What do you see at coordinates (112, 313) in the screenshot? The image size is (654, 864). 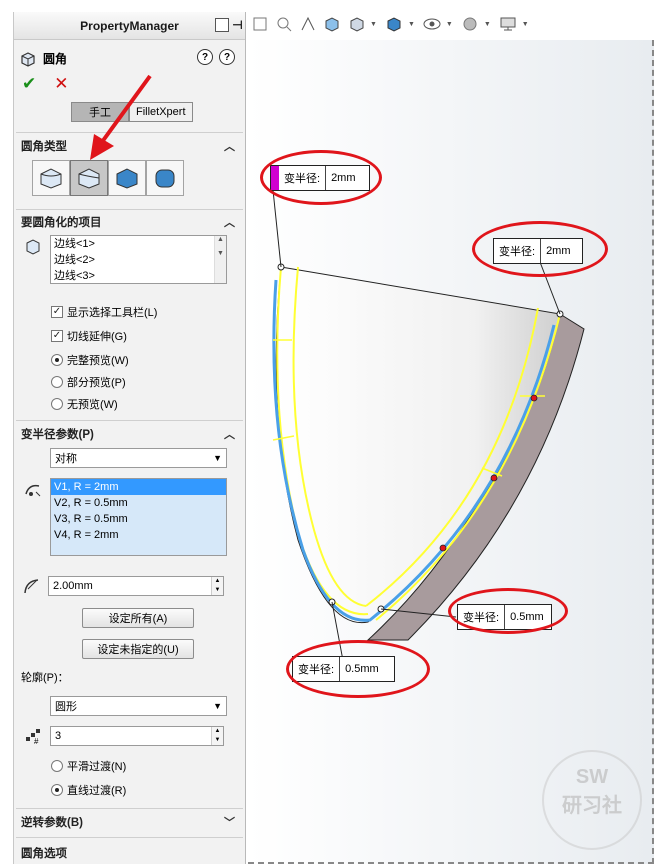 I see `checkbox-label: 显示选择工具栏(L)` at bounding box center [112, 313].